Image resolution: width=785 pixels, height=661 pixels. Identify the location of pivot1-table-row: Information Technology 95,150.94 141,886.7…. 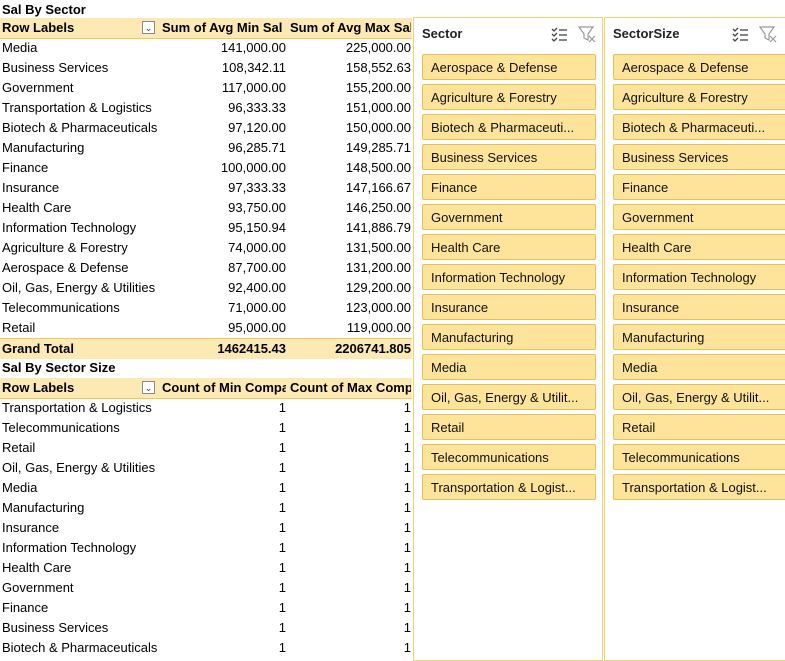
(206, 228).